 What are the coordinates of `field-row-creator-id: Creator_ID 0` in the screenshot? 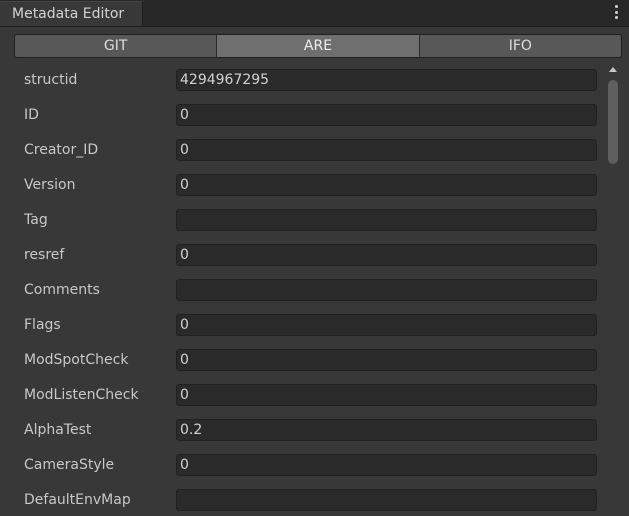 It's located at (309, 151).